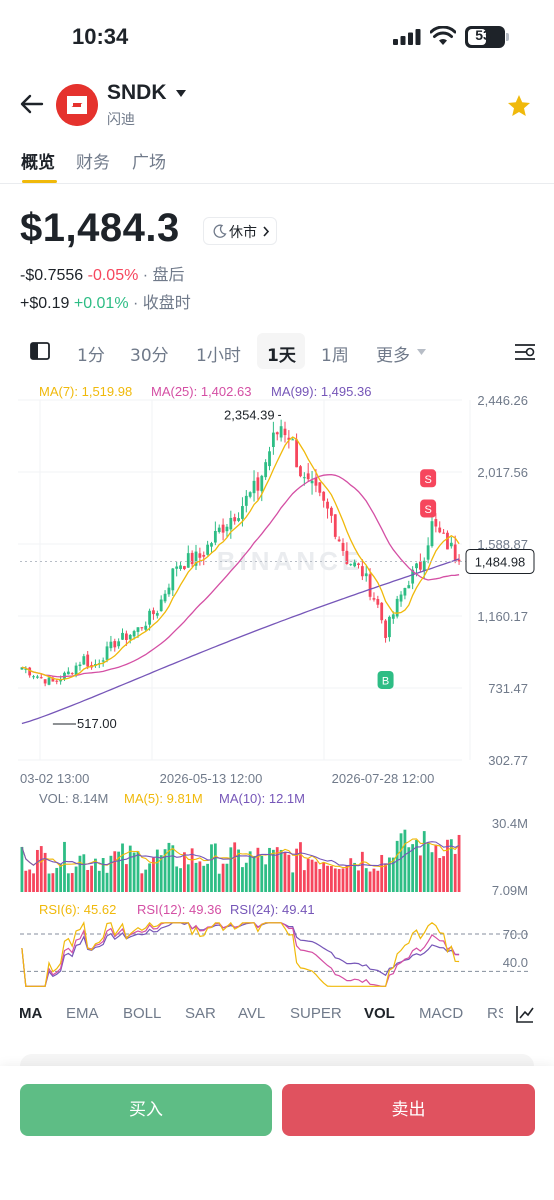  What do you see at coordinates (421, 352) in the screenshot?
I see `chevron-down-icon` at bounding box center [421, 352].